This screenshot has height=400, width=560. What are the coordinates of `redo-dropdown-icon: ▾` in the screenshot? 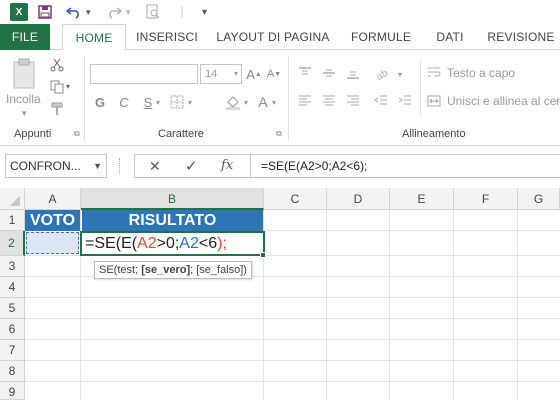 It's located at (128, 12).